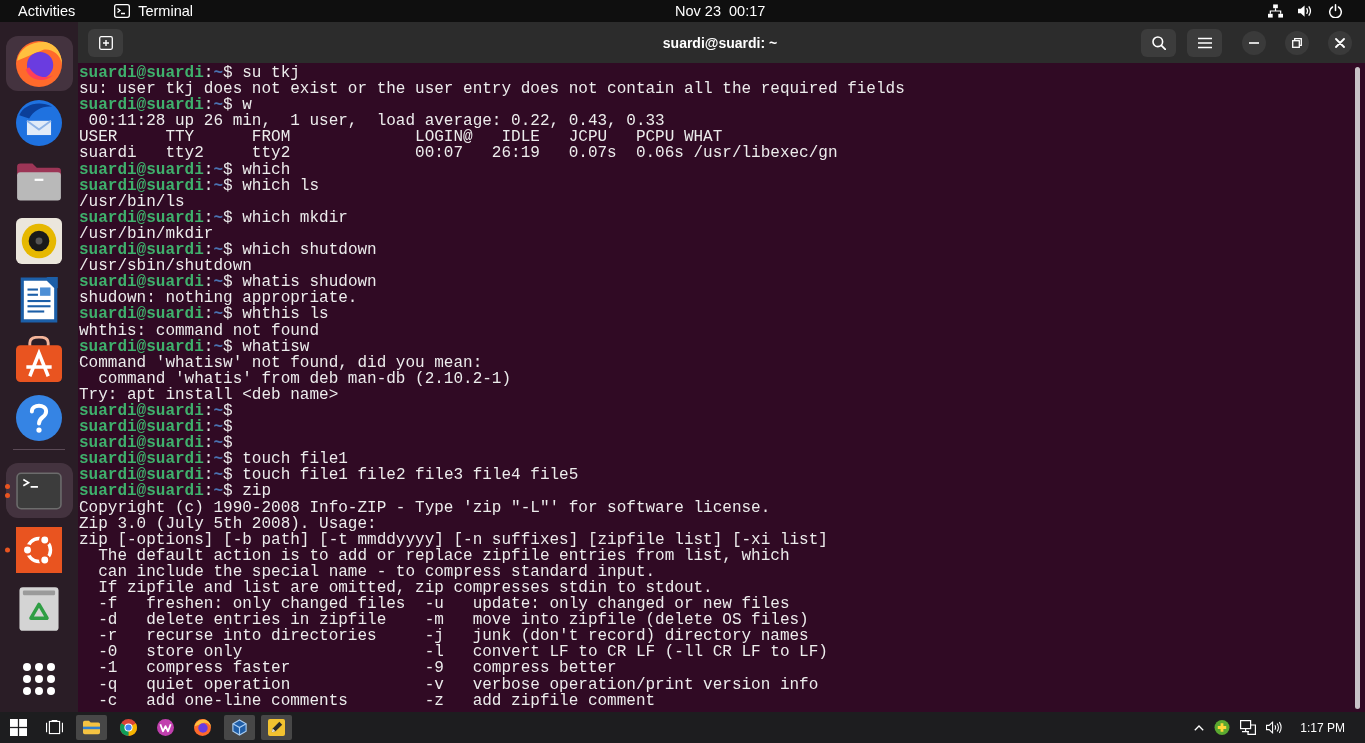 Image resolution: width=1365 pixels, height=743 pixels. What do you see at coordinates (1254, 42) in the screenshot?
I see `minimize-button` at bounding box center [1254, 42].